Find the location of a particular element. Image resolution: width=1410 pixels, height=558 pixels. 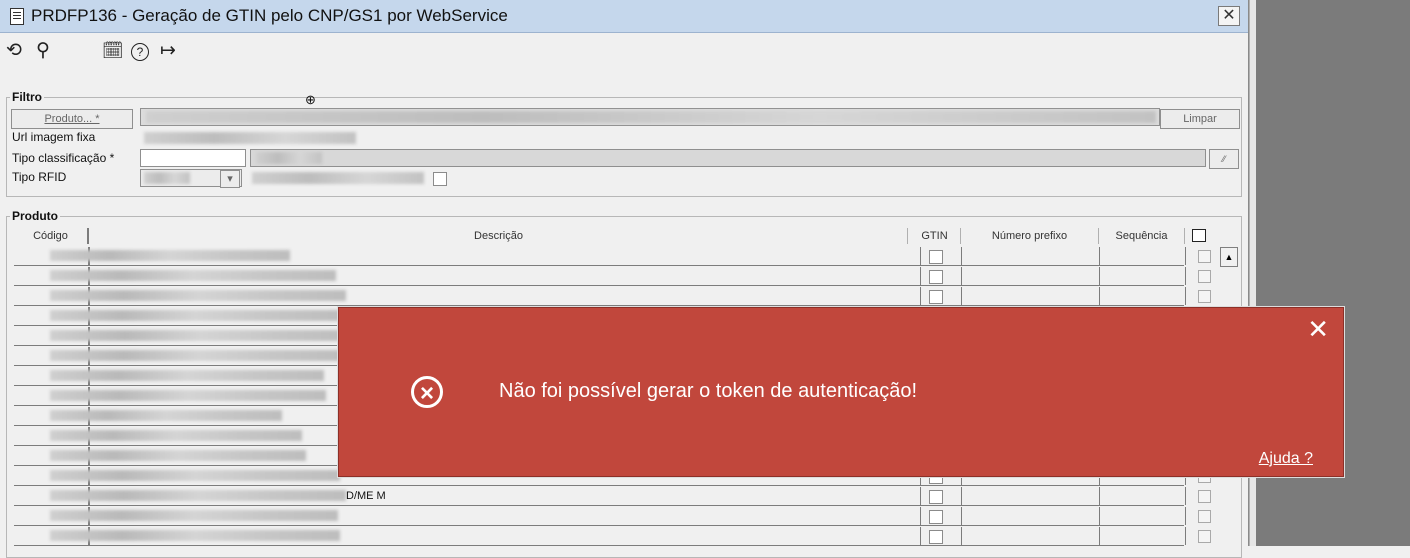

col-header-sequencia: Sequência is located at coordinates (1142, 236).